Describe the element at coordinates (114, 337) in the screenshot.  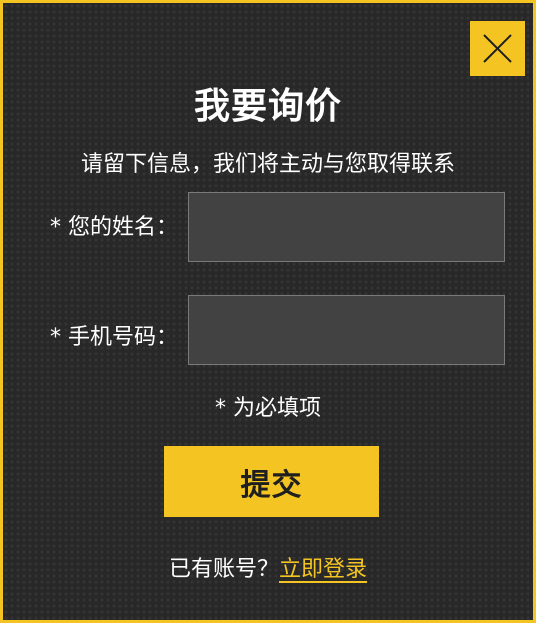
I see `phone-label: * 手机号码：` at that location.